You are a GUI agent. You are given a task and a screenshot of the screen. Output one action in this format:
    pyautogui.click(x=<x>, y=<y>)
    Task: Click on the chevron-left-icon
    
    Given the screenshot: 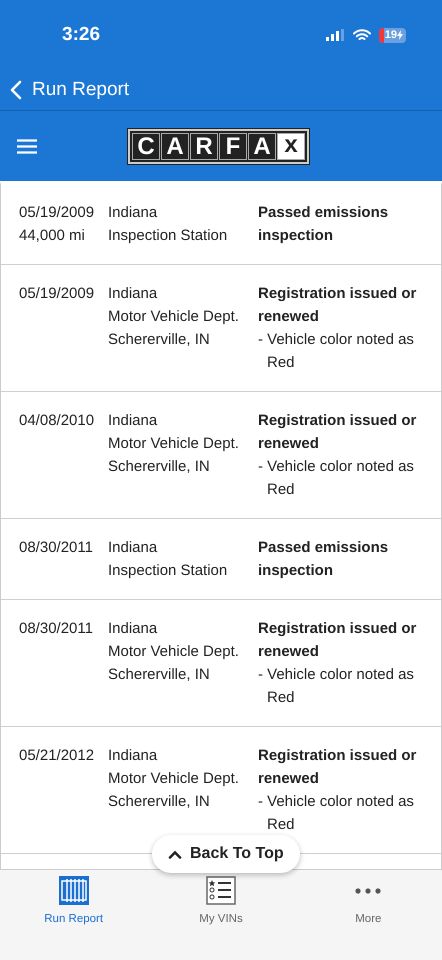 What is the action you would take?
    pyautogui.click(x=16, y=90)
    